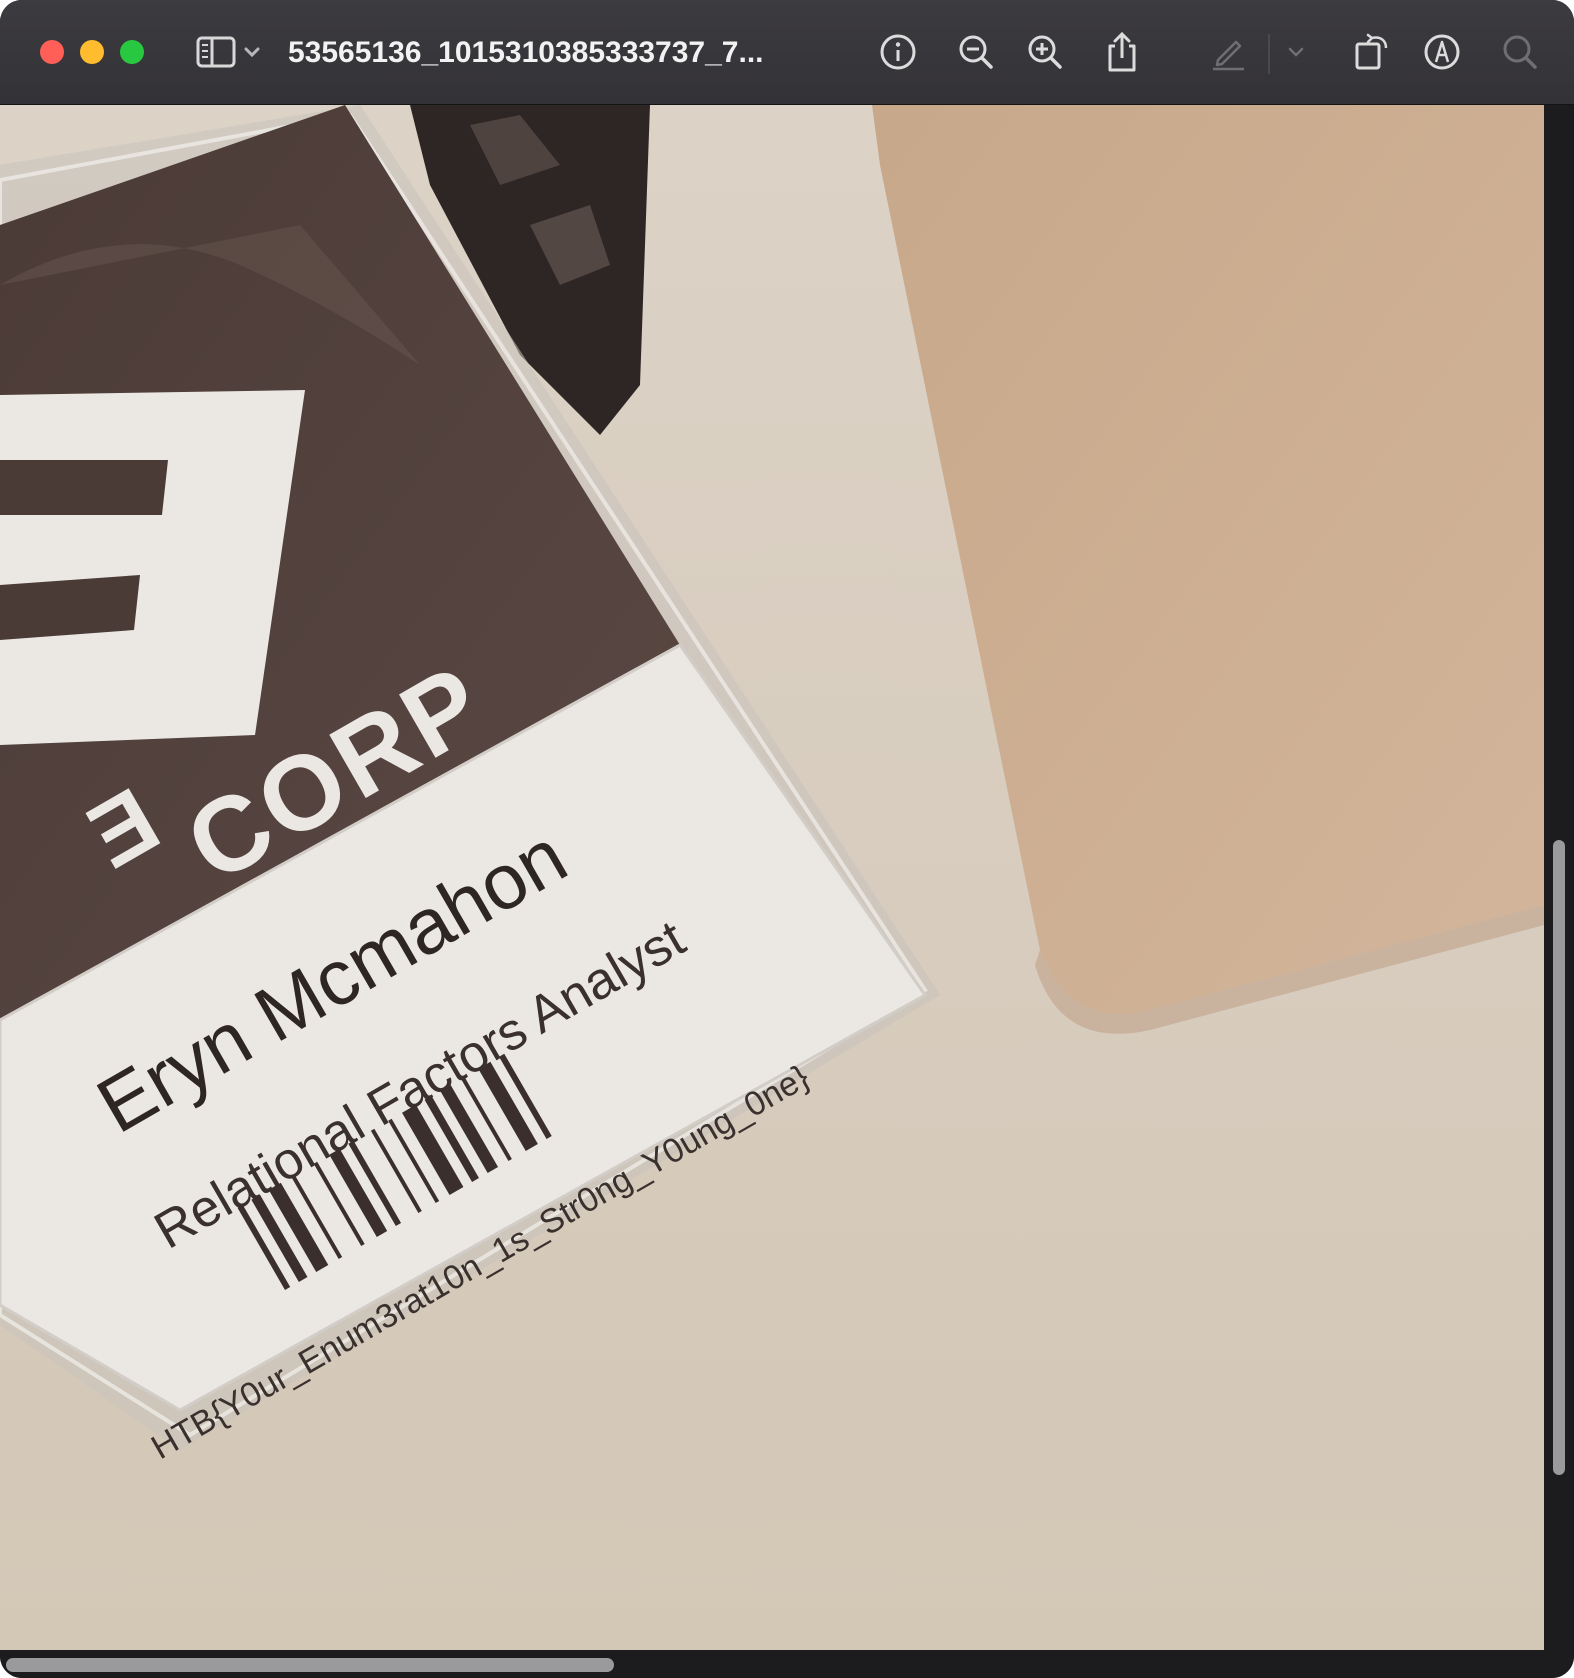 This screenshot has height=1678, width=1574. Describe the element at coordinates (1228, 55) in the screenshot. I see `pencil-icon` at that location.